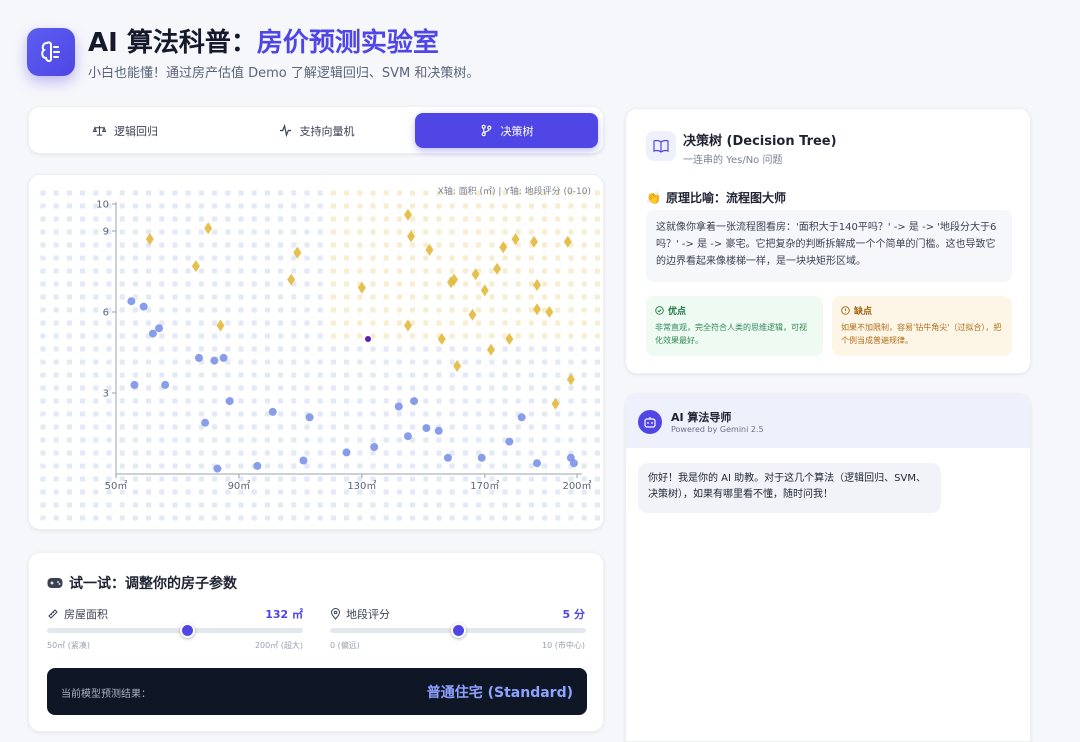 The height and width of the screenshot is (742, 1080). Describe the element at coordinates (316, 130) in the screenshot. I see `tab-svm: 支持向量机` at that location.